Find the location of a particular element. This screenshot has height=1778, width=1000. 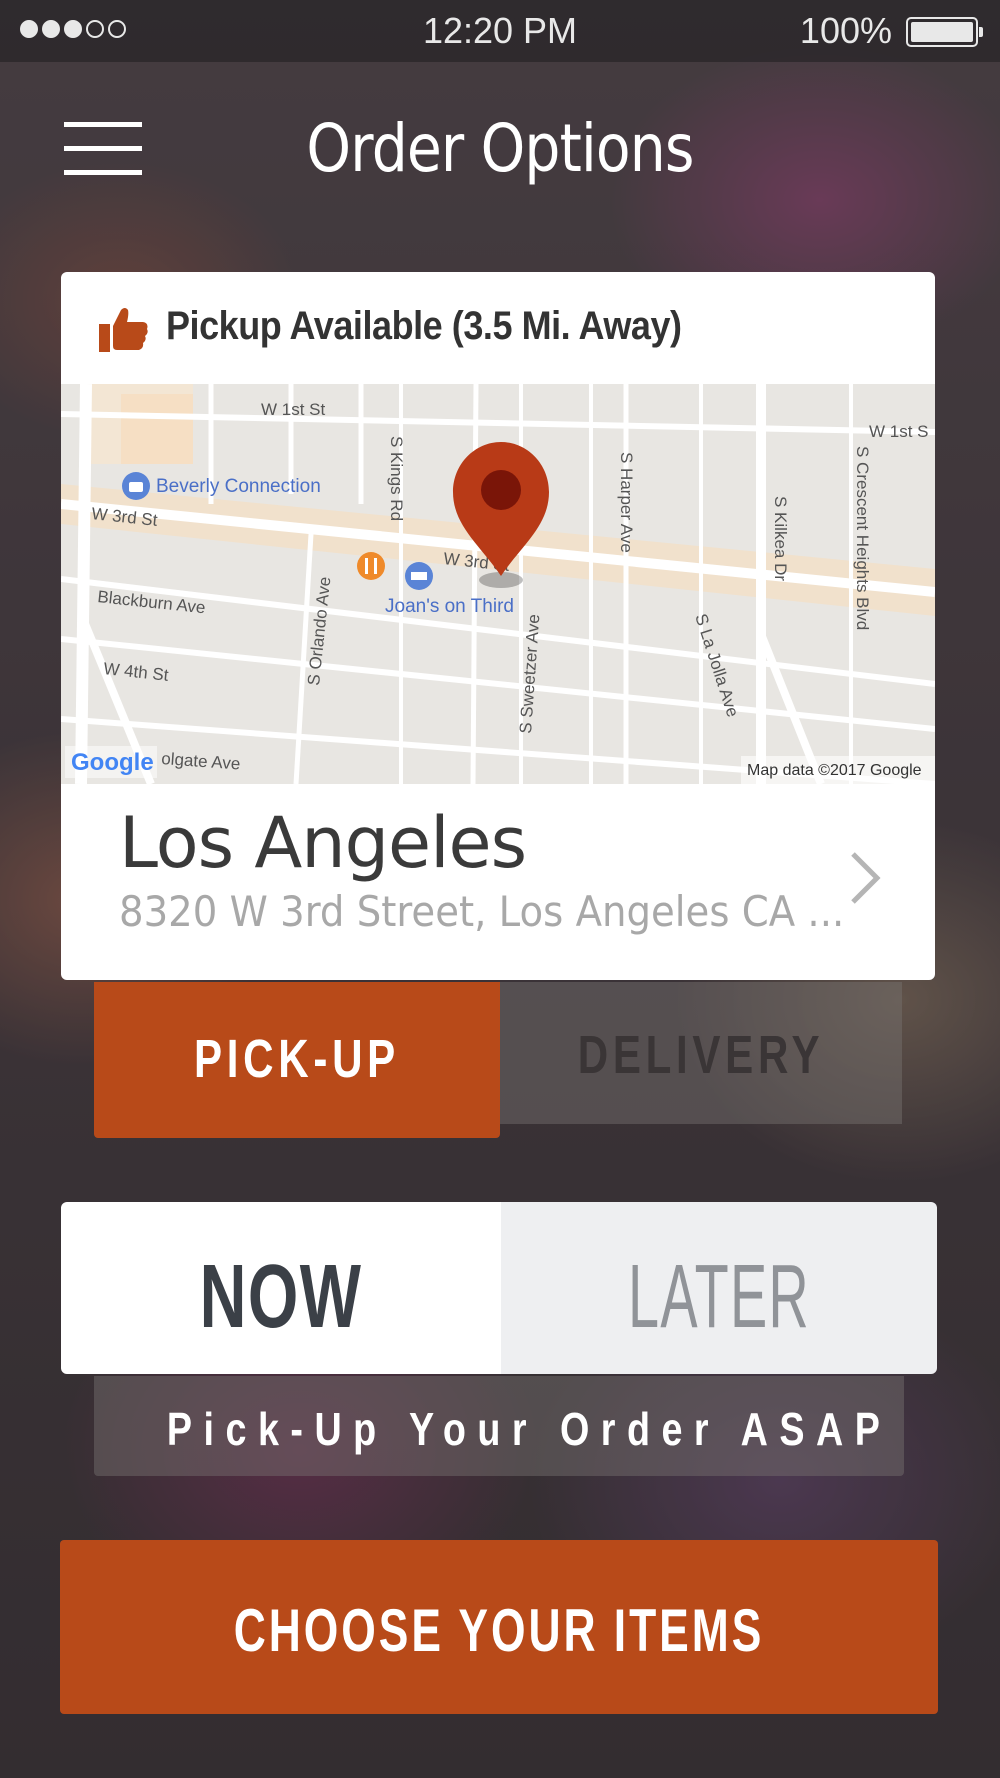

map-attribution: Map data ©2017 Google is located at coordinates (838, 770).